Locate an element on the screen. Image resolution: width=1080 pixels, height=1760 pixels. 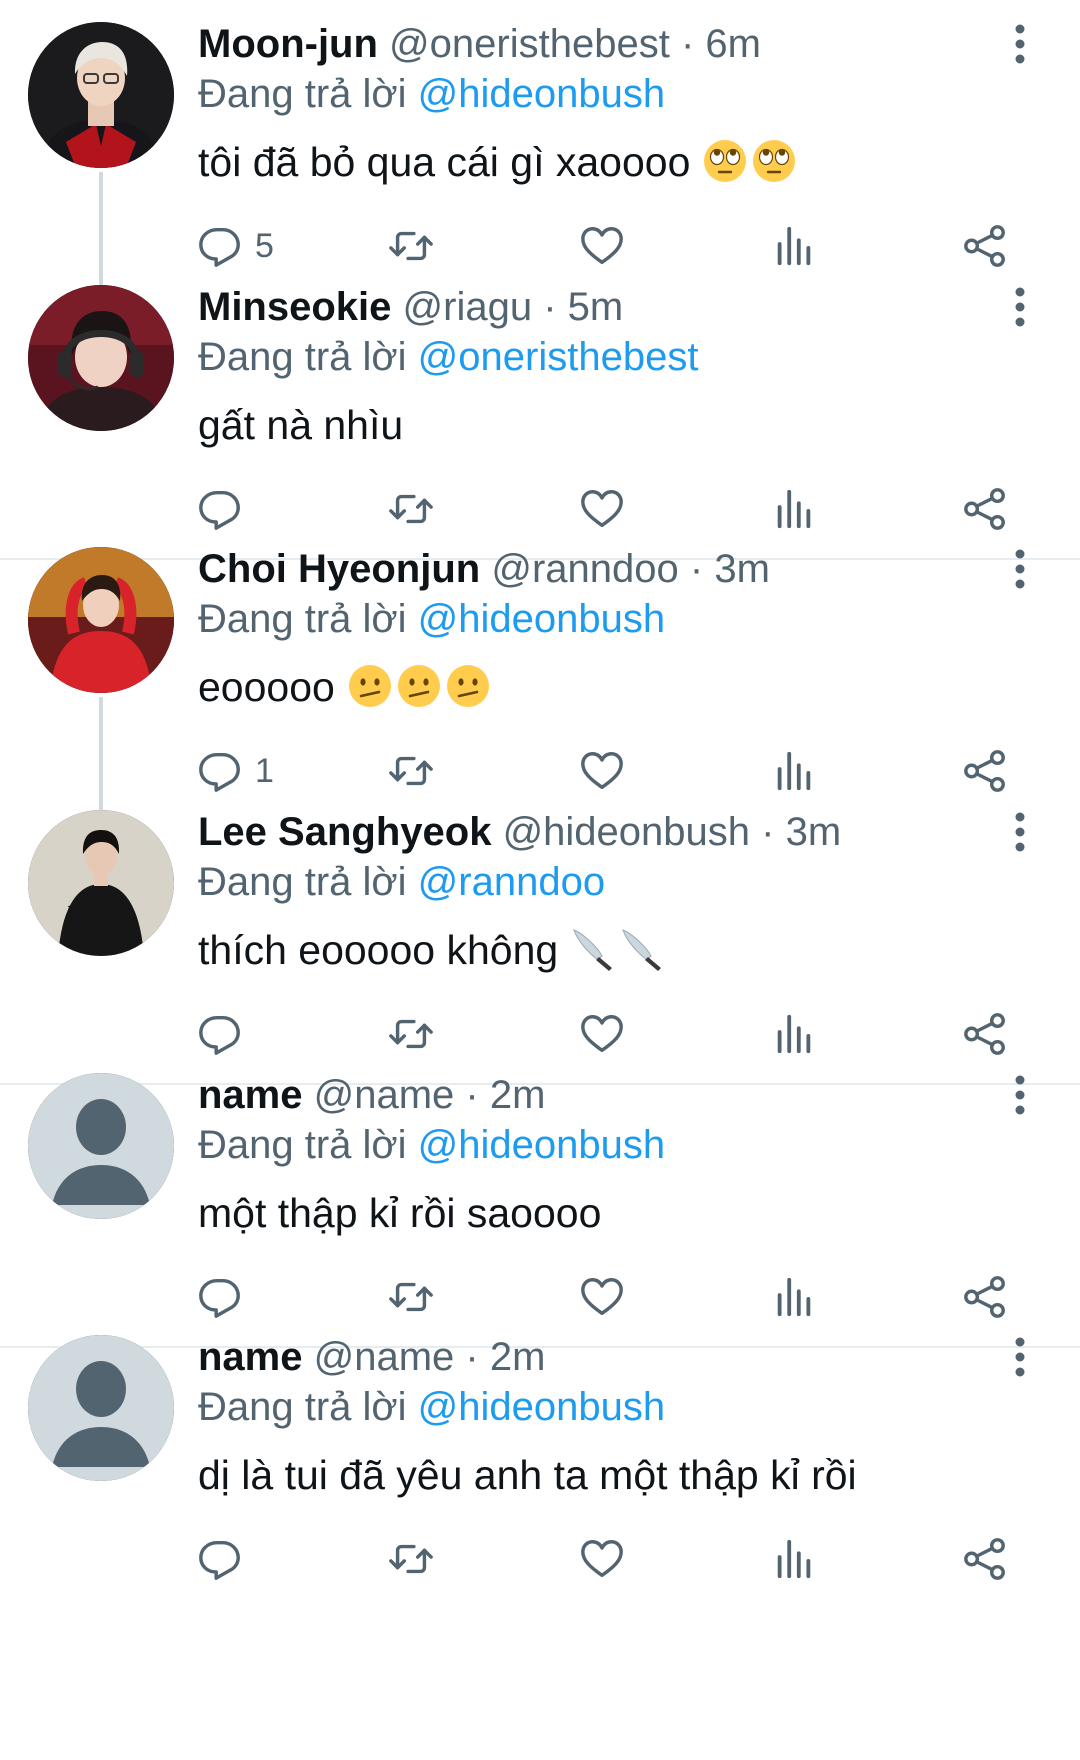
retweet-button is located at coordinates (411, 1559).